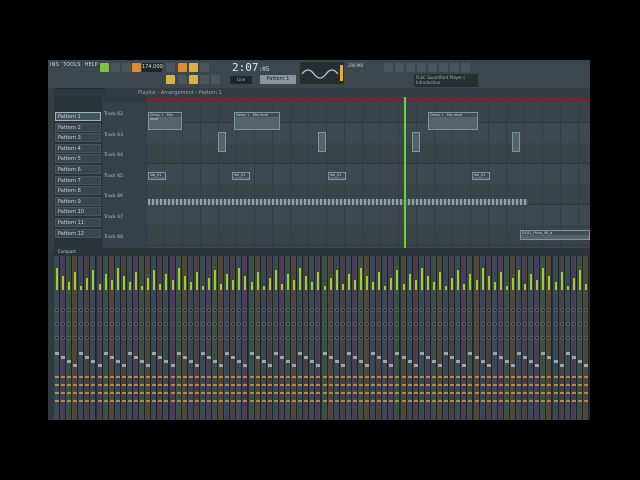 Image resolution: width=640 pixels, height=480 pixels. I want to click on mixer-icon, so click(410, 67).